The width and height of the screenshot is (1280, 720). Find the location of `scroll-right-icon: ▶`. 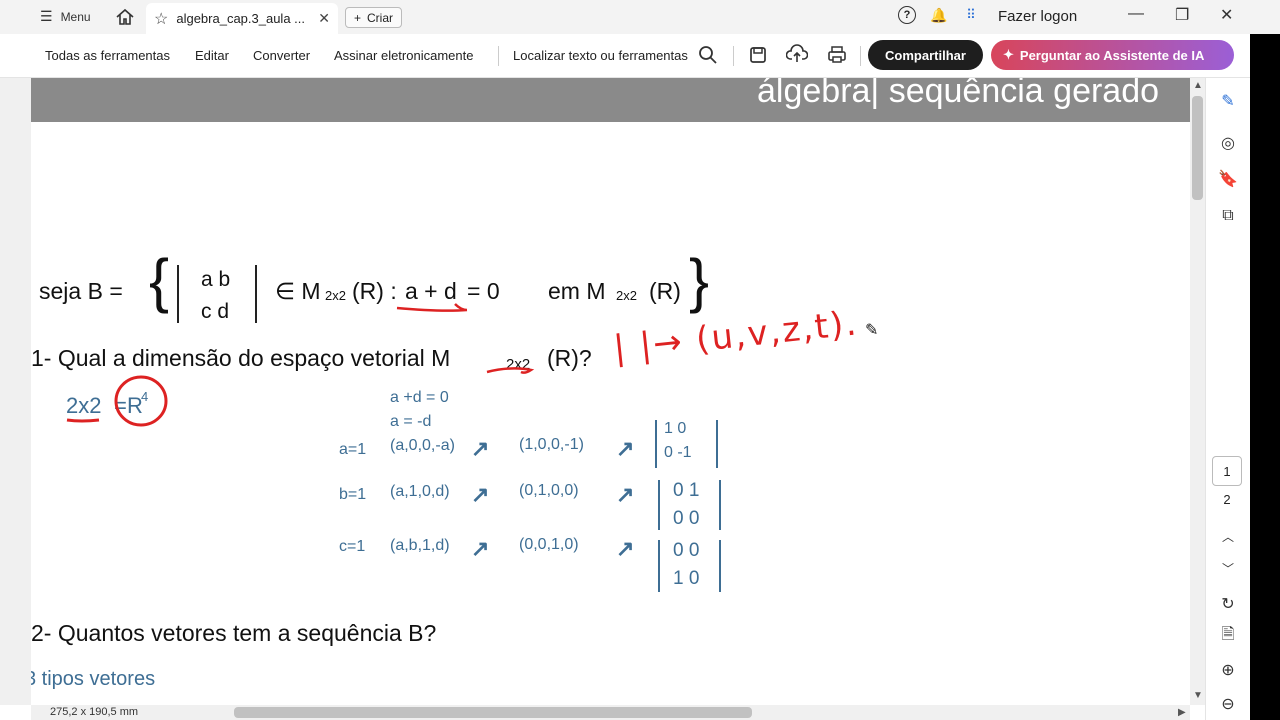

scroll-right-icon: ▶ is located at coordinates (1182, 712).